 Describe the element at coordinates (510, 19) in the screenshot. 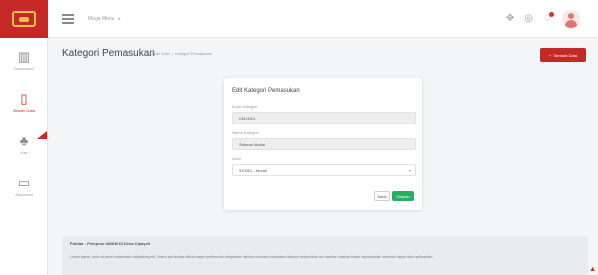

I see `settings-icon: ✥` at that location.